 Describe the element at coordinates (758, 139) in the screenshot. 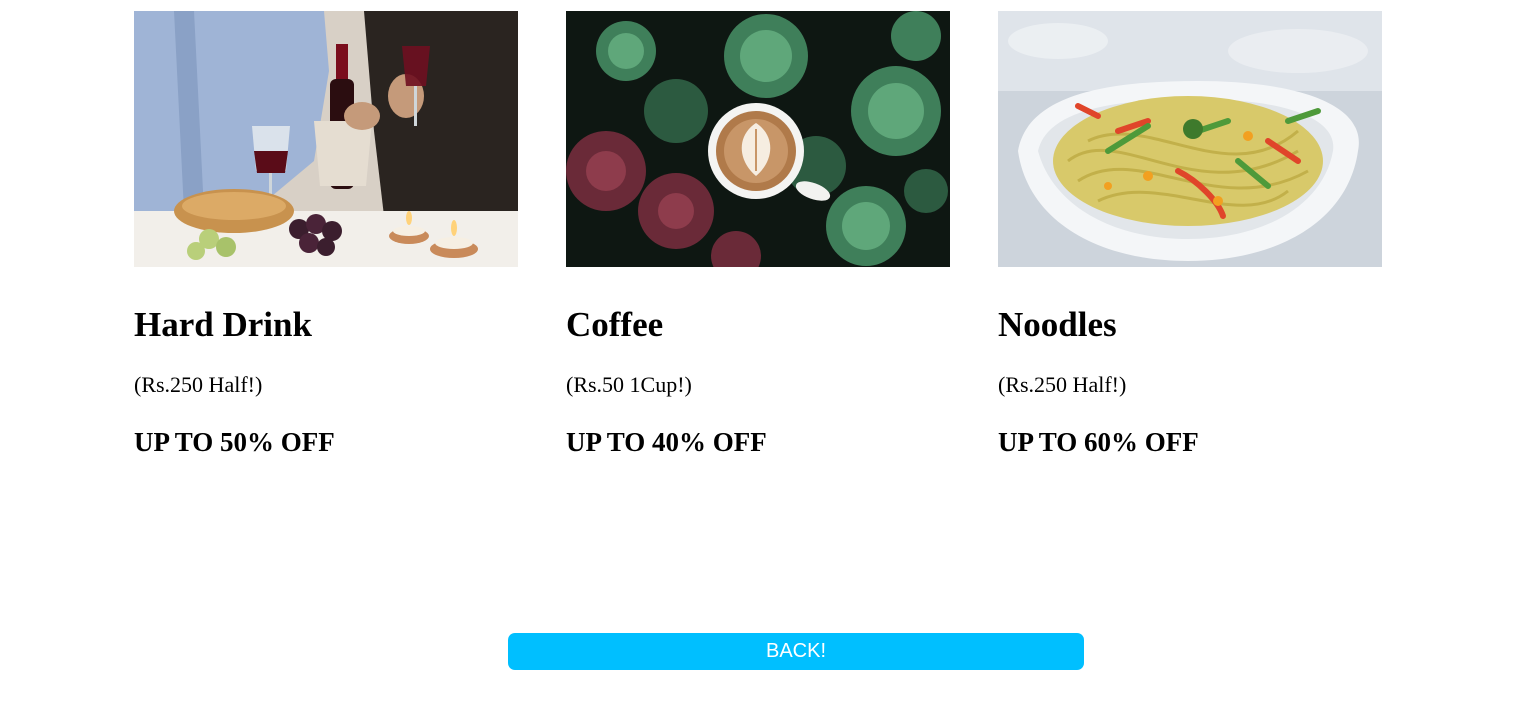

I see `coffee-photo` at that location.